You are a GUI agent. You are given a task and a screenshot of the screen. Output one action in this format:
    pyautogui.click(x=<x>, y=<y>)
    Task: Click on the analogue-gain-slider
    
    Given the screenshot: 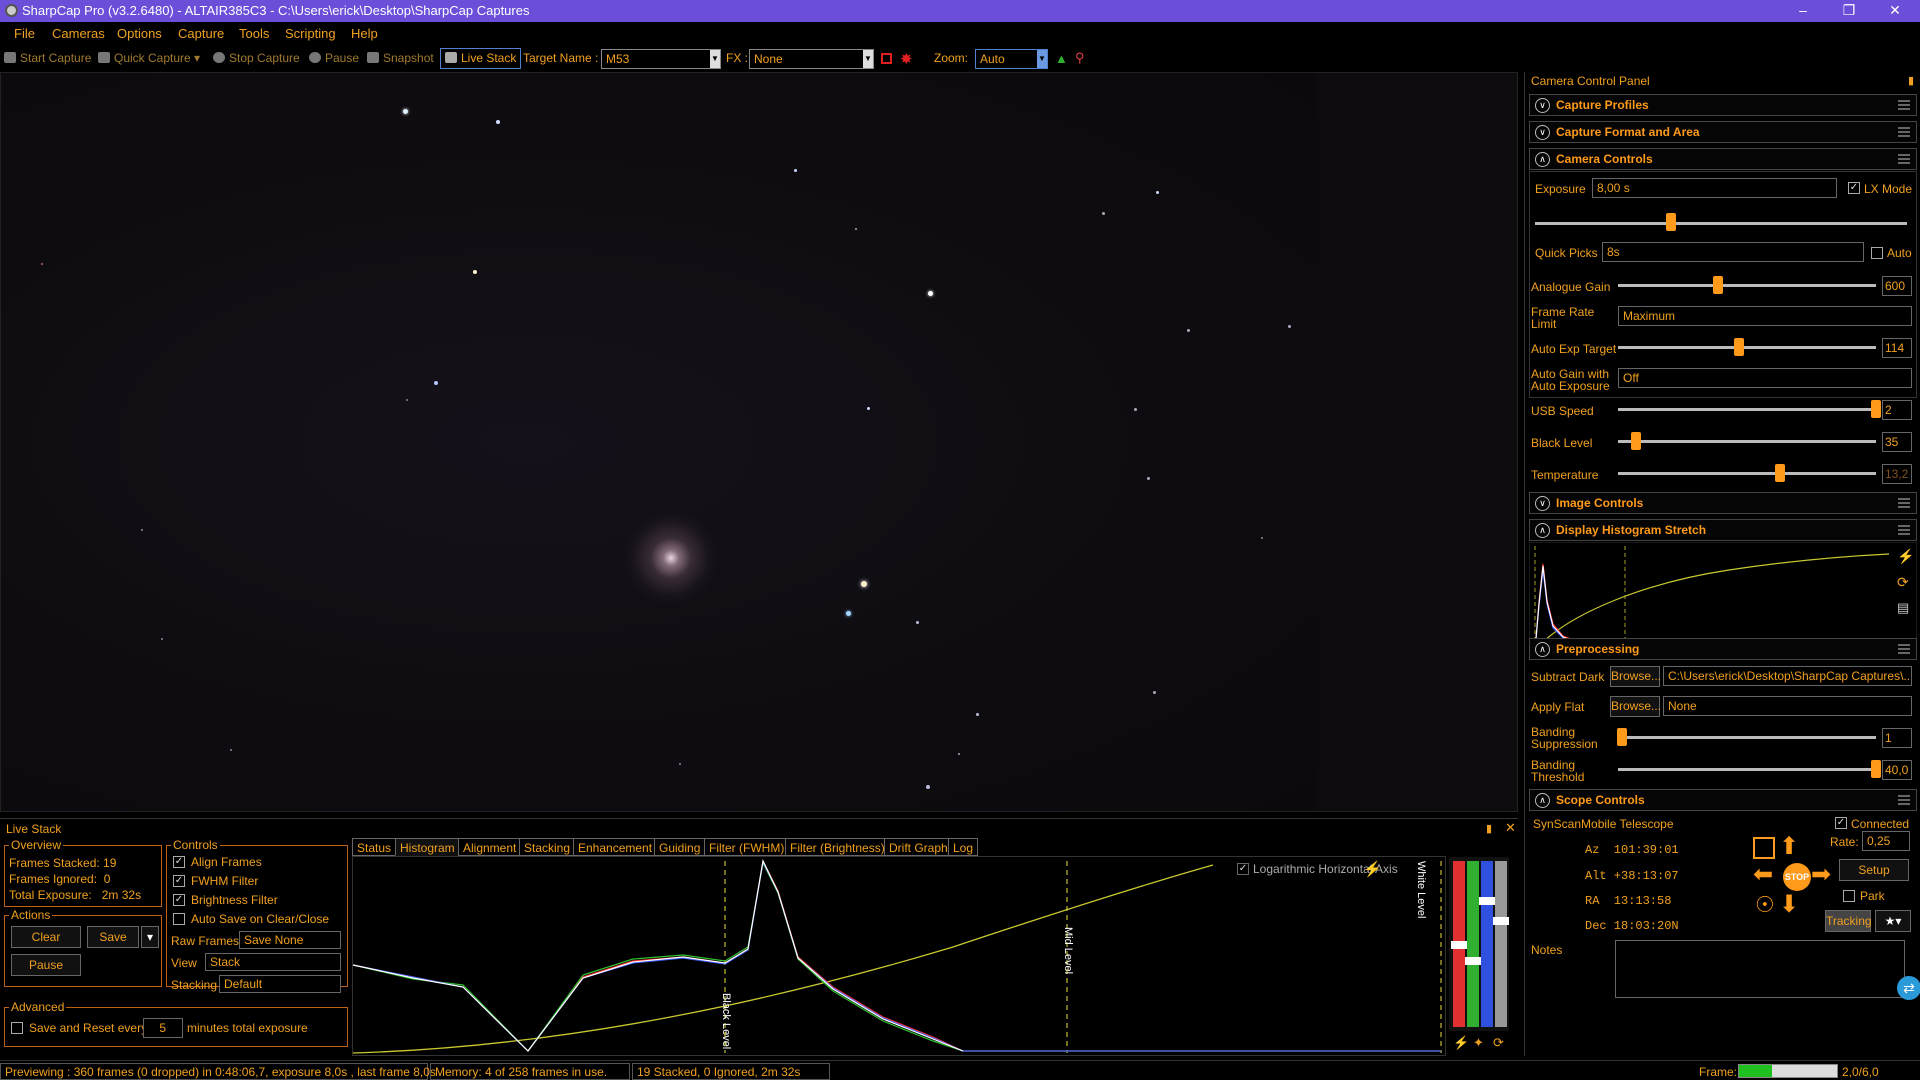 What is the action you would take?
    pyautogui.click(x=1747, y=285)
    